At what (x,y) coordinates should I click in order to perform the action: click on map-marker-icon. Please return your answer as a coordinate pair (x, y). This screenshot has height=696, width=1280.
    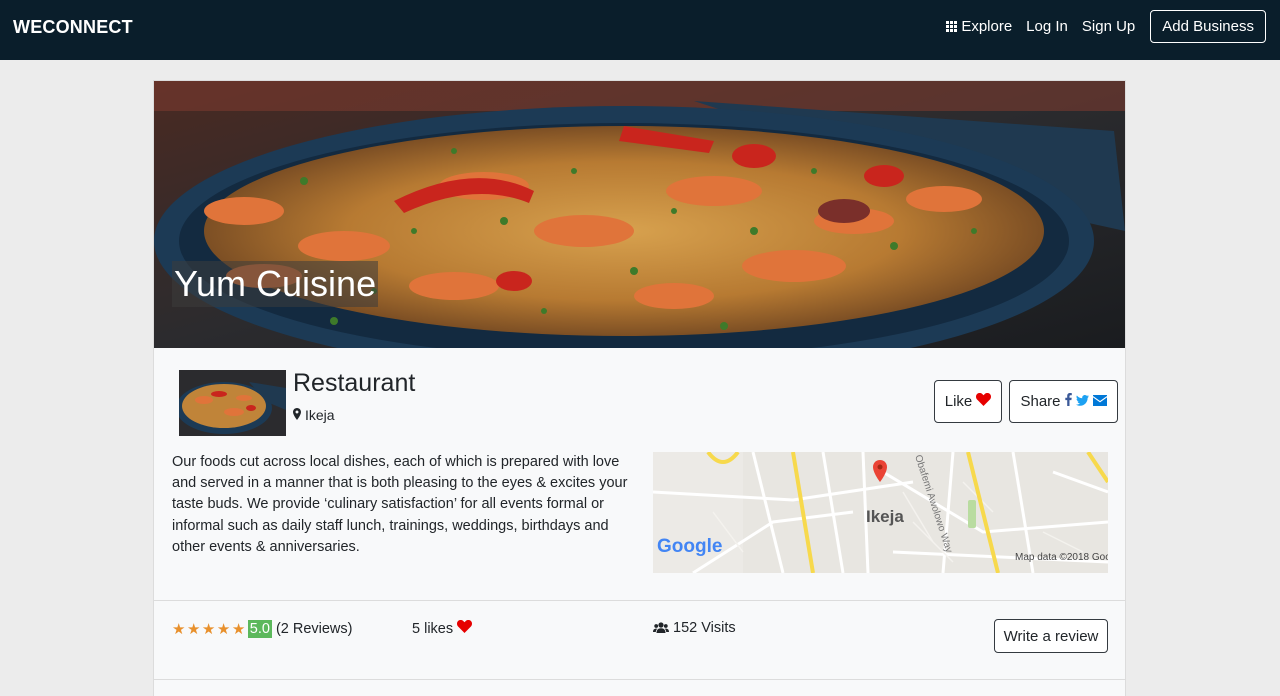
    Looking at the image, I should click on (297, 415).